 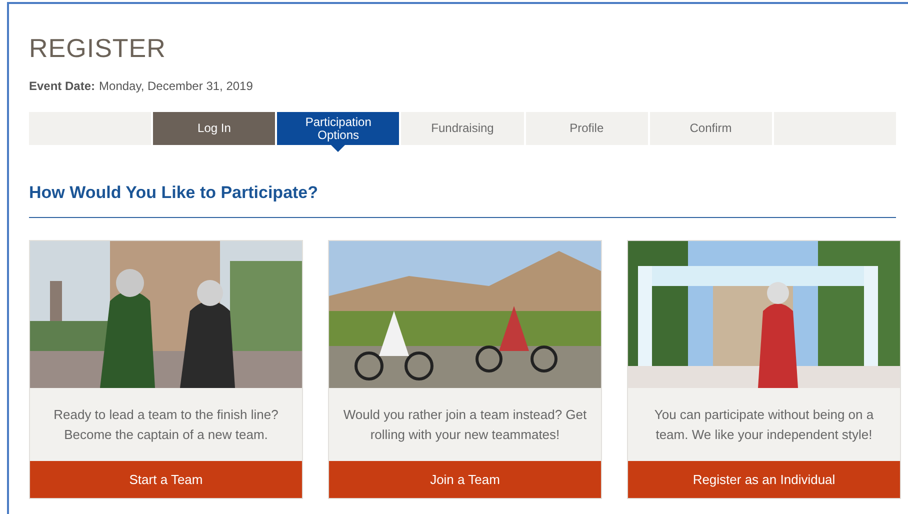 I want to click on option-description: Ready to lead a team to the finish line? Become the captain of a new team., so click(x=166, y=425).